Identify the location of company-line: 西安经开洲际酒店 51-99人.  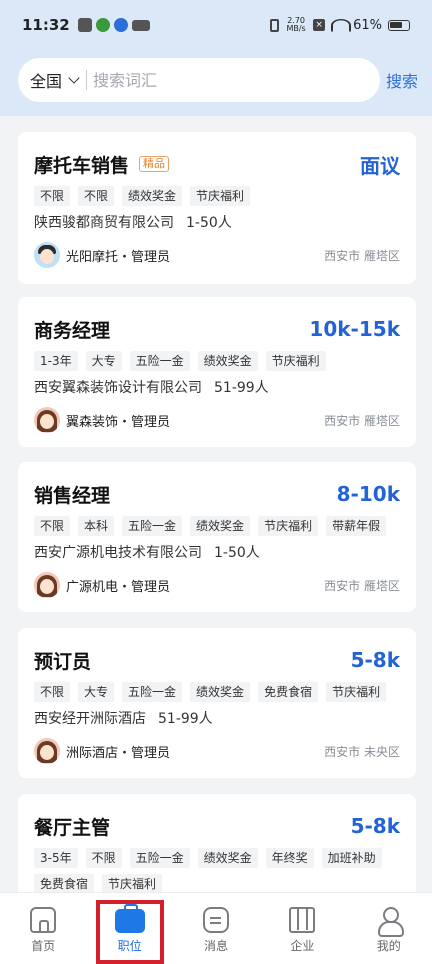
(217, 718).